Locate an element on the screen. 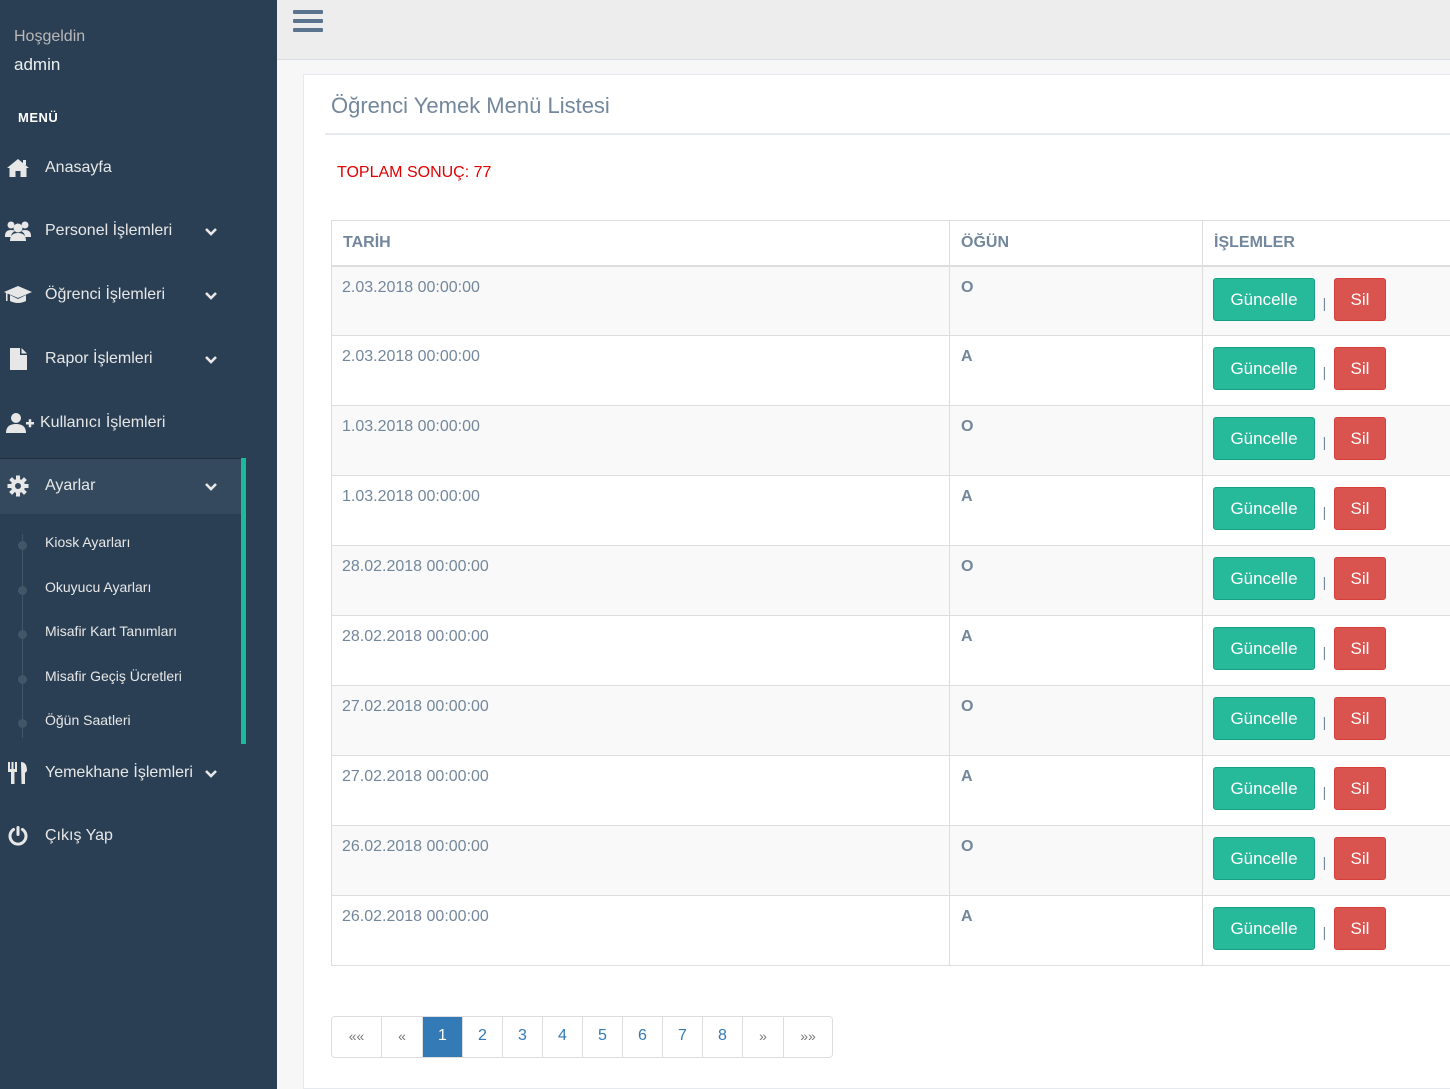  table-row: 2.03.2018 00:00:00 A Güncelle | Sil is located at coordinates (890, 370).